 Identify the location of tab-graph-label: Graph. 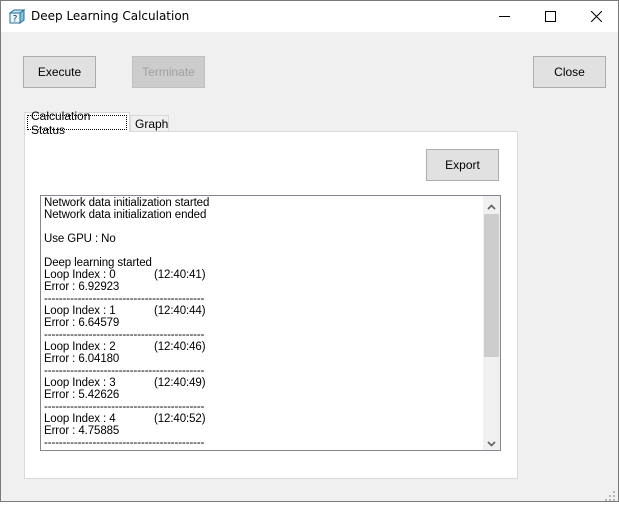
(152, 124).